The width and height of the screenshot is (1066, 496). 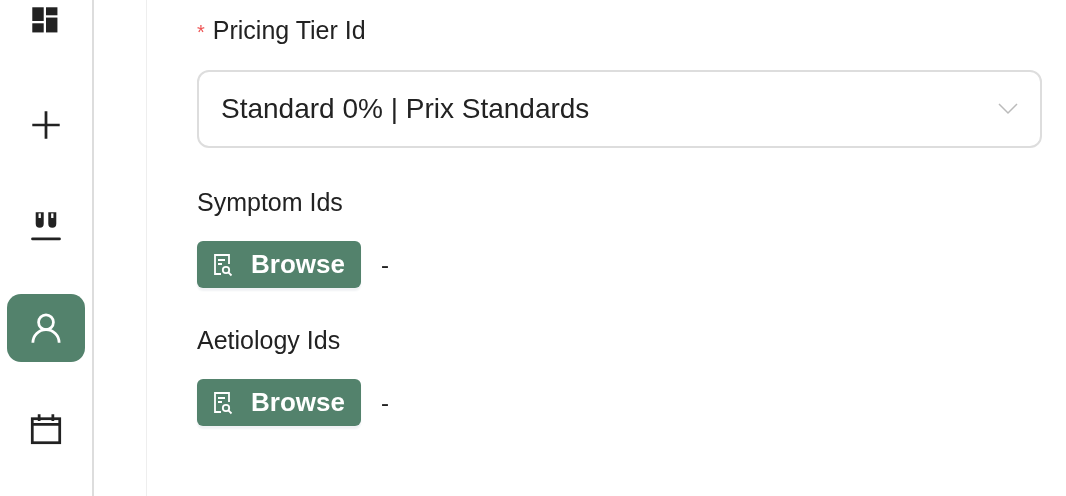 I want to click on chevron-down-icon, so click(x=1008, y=109).